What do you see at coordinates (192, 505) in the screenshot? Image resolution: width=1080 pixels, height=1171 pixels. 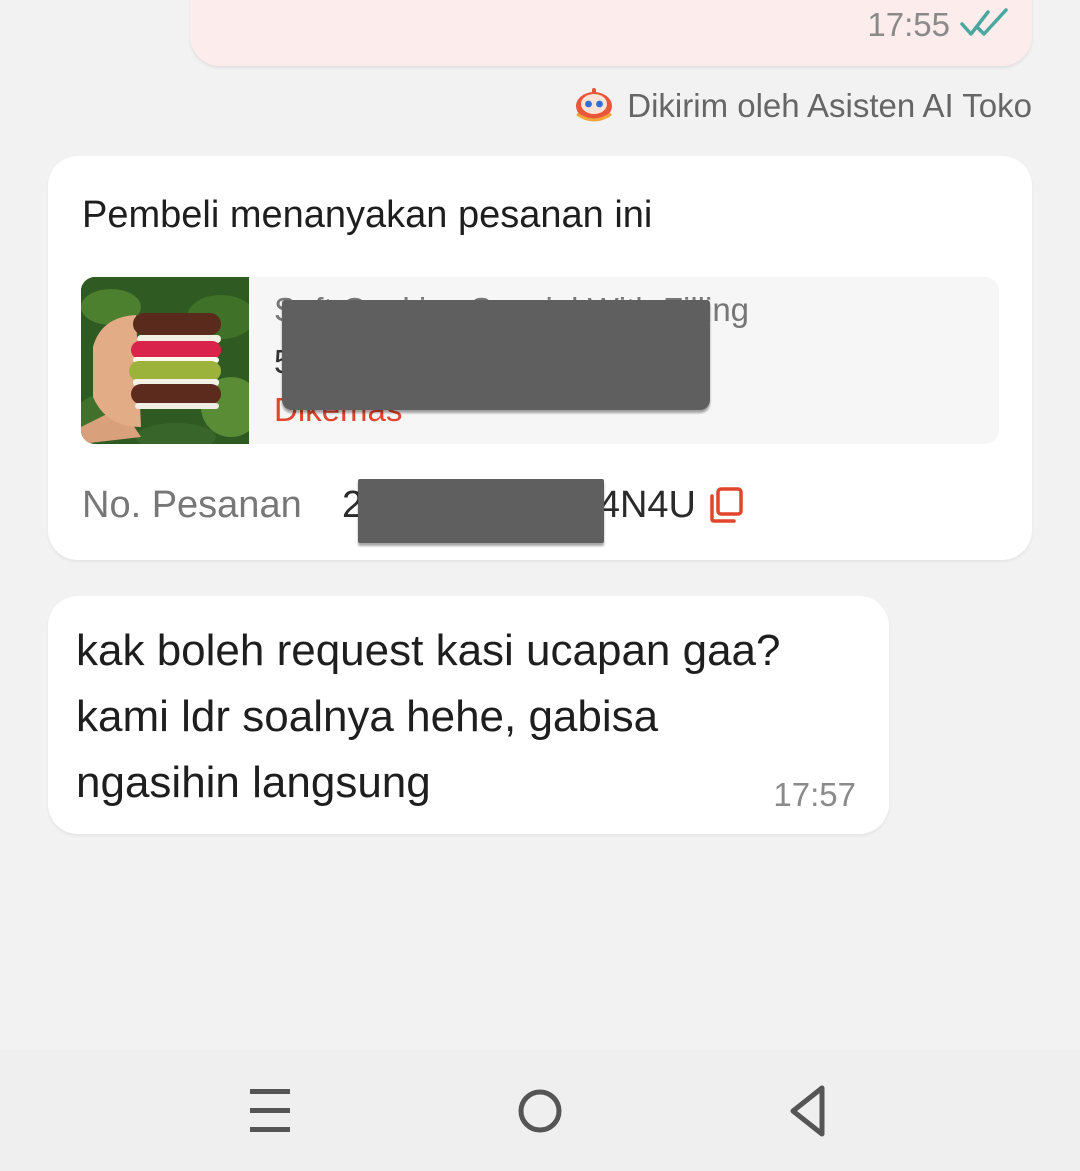 I see `order-number-label: No. Pesanan` at bounding box center [192, 505].